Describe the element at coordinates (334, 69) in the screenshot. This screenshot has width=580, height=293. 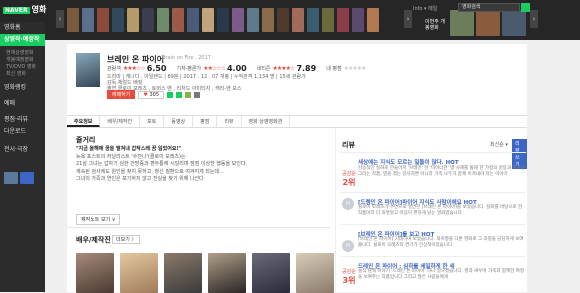
I see `my-rating-label: 내 평점` at that location.